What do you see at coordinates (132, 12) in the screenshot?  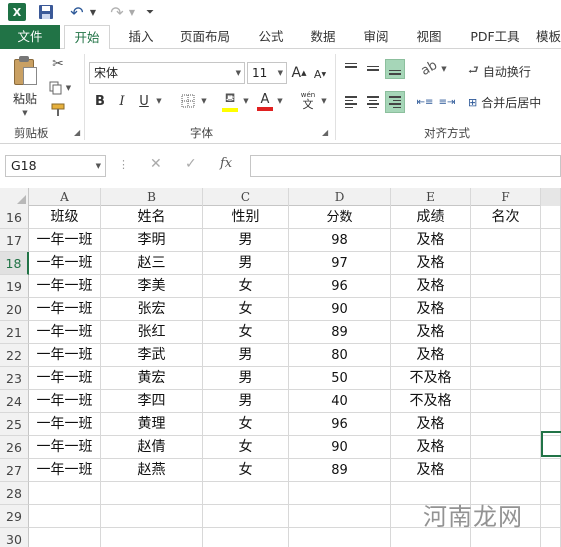 I see `redo-dropdown-icon: ▼` at bounding box center [132, 12].